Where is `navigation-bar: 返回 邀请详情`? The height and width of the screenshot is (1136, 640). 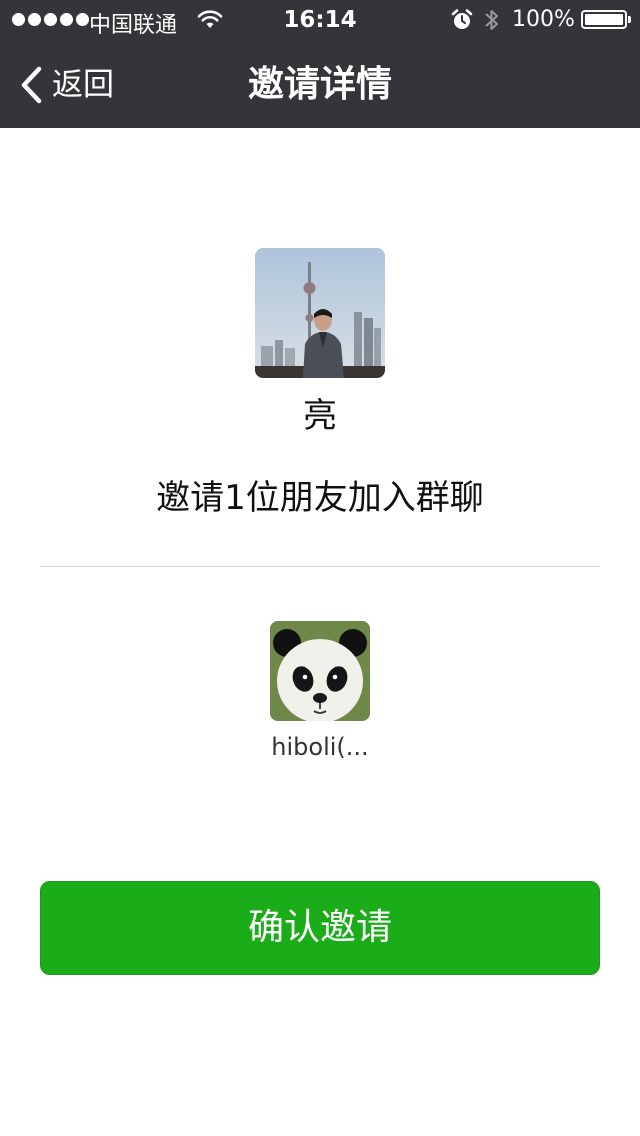 navigation-bar: 返回 邀请详情 is located at coordinates (320, 84).